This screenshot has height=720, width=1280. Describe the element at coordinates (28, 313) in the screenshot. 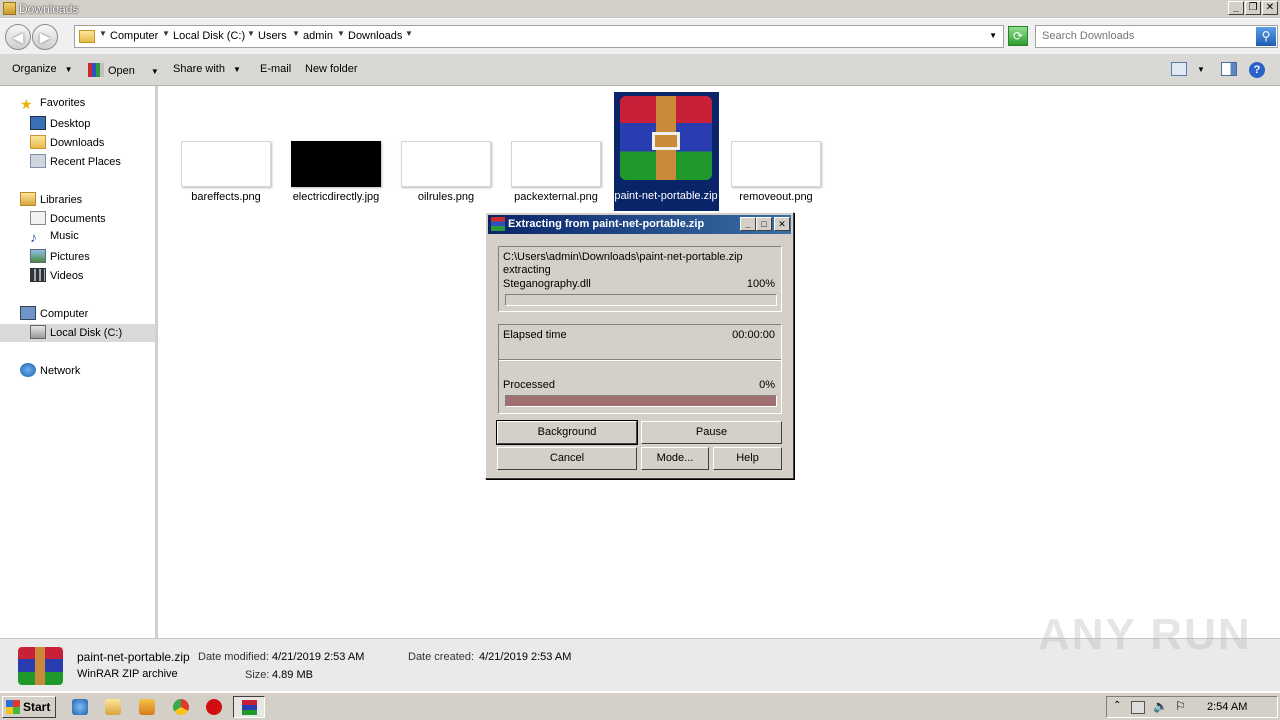

I see `computer-icon` at that location.